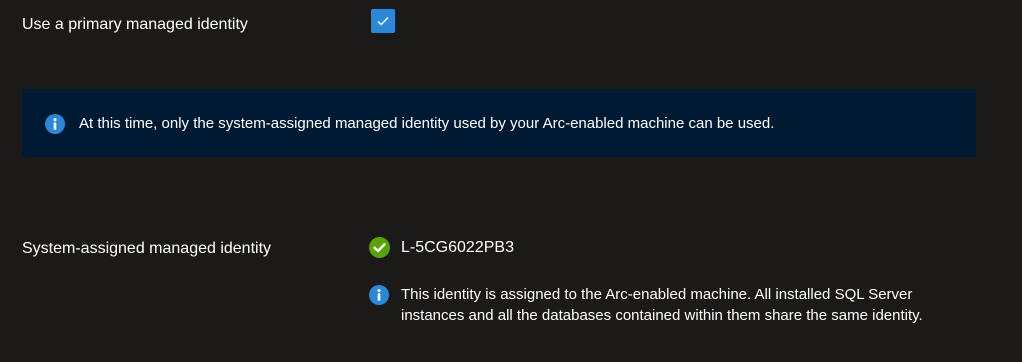 This screenshot has height=362, width=1022. Describe the element at coordinates (147, 248) in the screenshot. I see `system-identity-label: System-assigned managed identity` at that location.